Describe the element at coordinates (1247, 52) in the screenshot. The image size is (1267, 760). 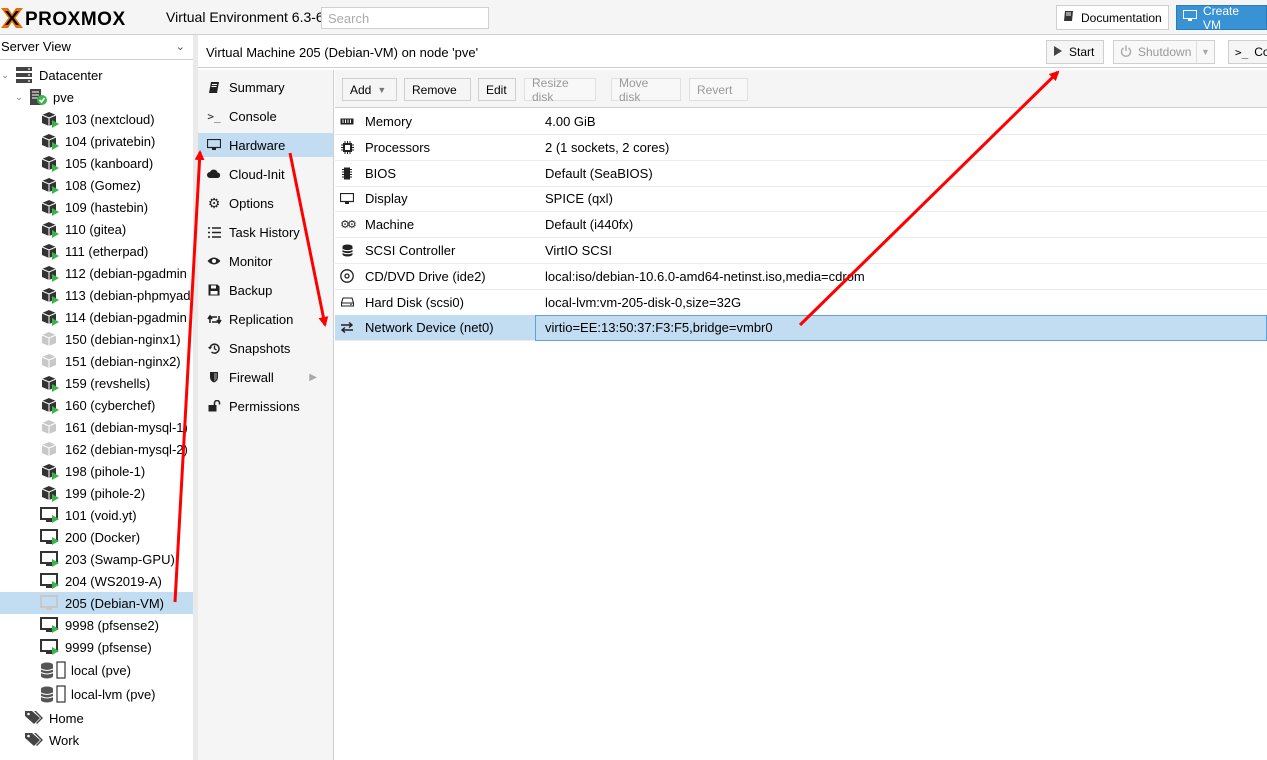
I see `console-button: >_ Co` at that location.